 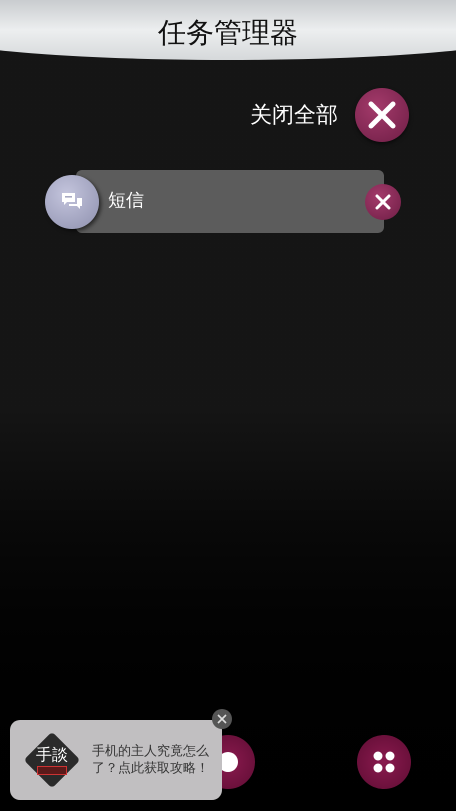 I want to click on close-task-button, so click(x=383, y=202).